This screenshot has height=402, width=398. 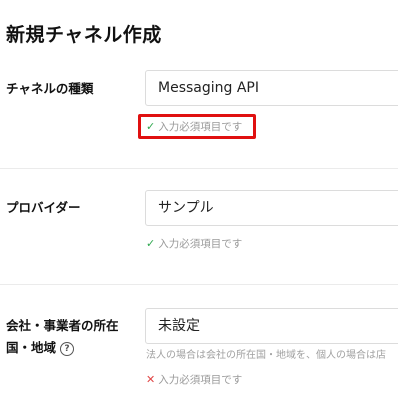 What do you see at coordinates (200, 380) in the screenshot?
I see `country-validation-text: 入力必須項目です` at bounding box center [200, 380].